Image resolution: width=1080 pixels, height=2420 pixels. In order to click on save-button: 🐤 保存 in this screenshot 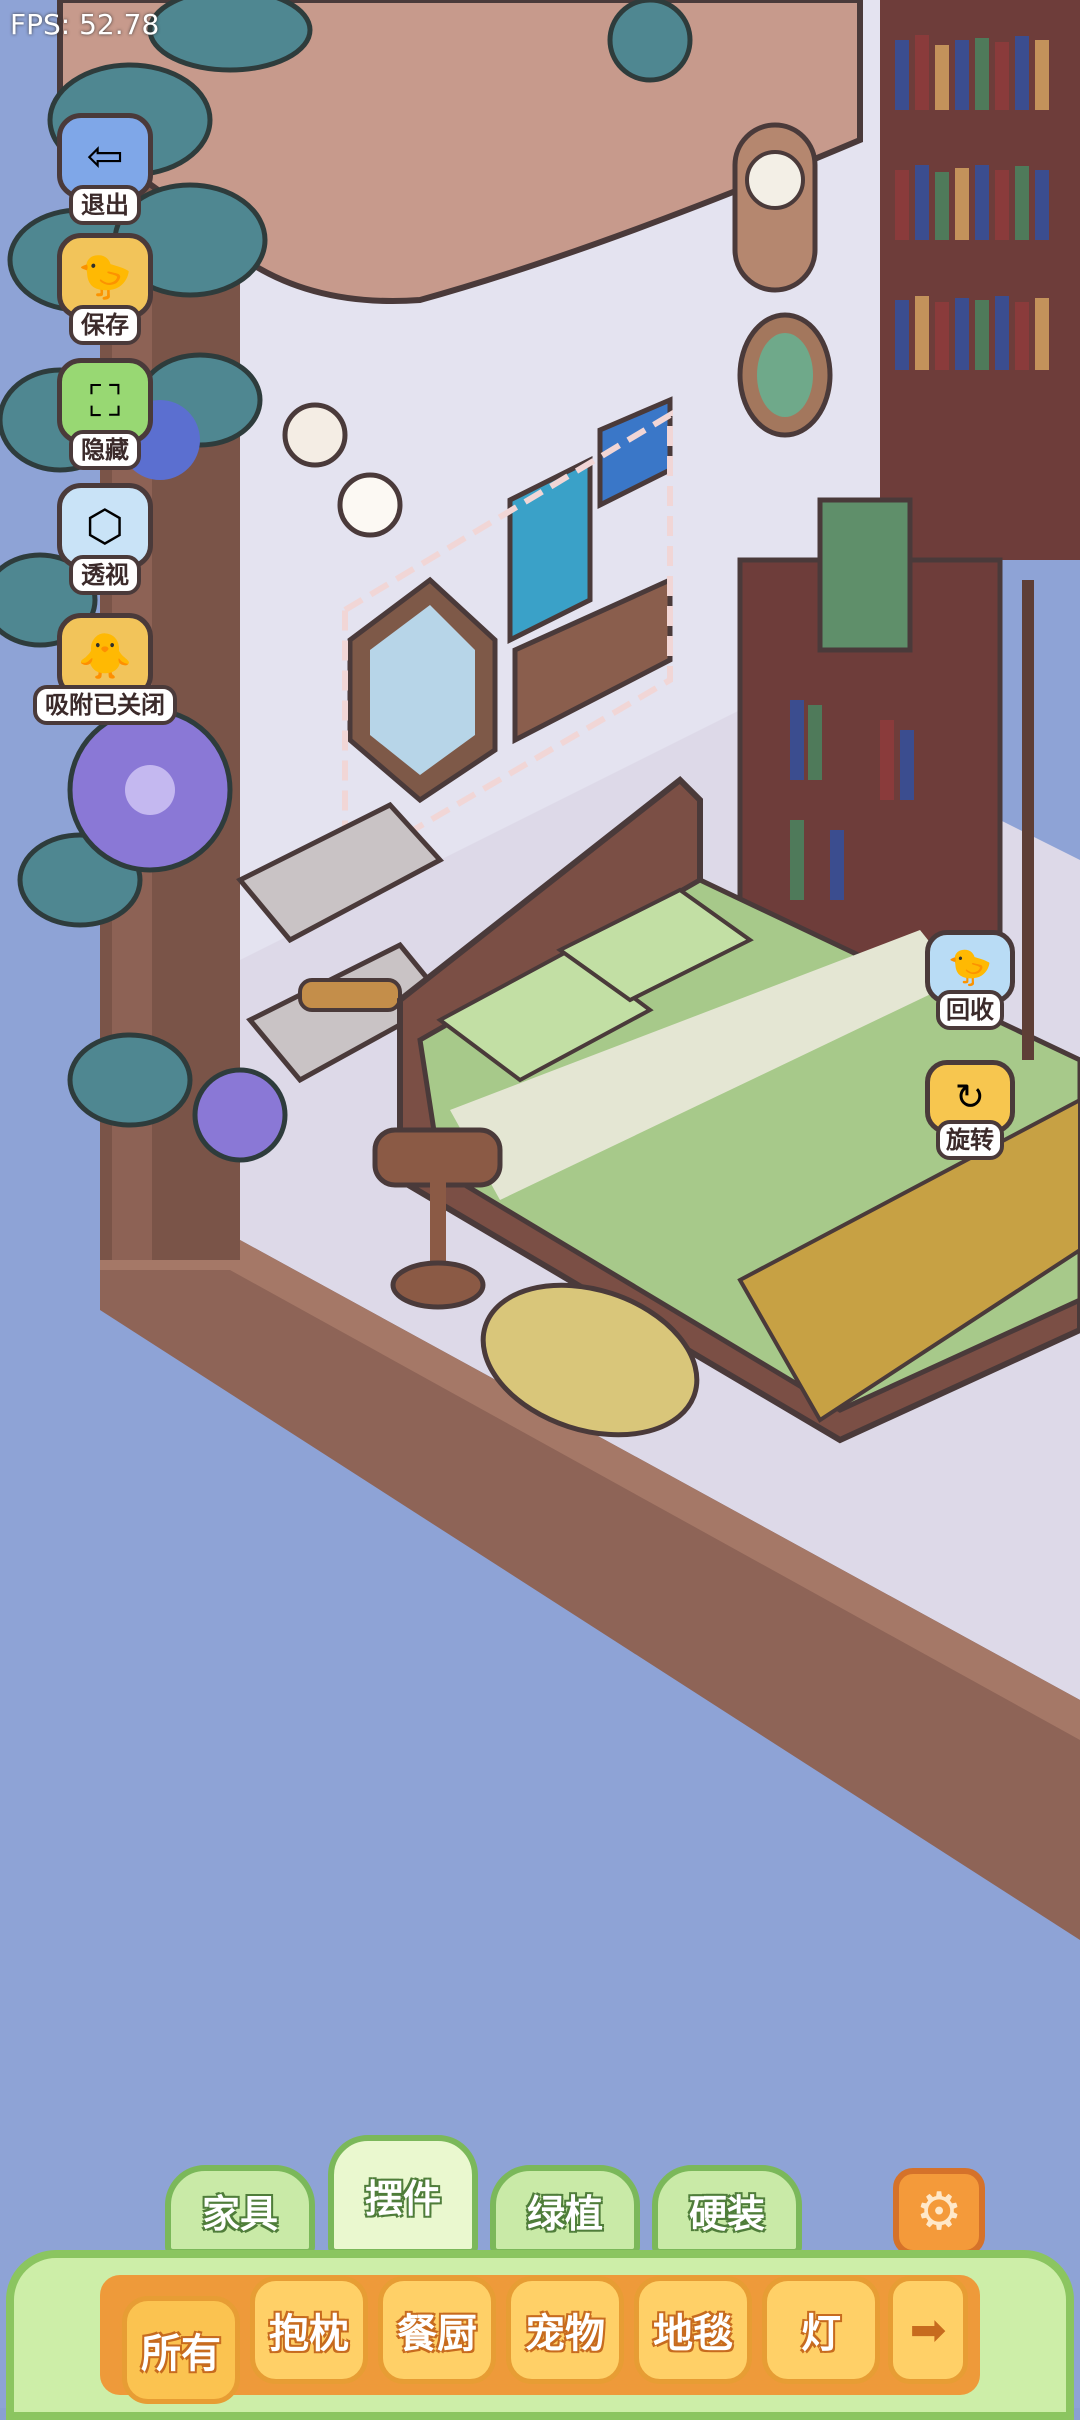, I will do `click(105, 285)`.